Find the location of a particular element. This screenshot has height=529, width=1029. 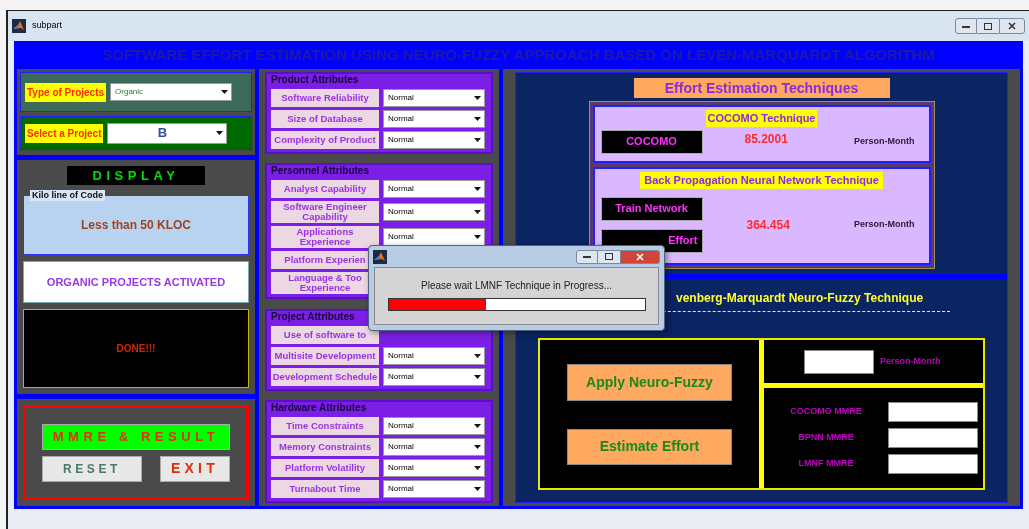

attribute-label: Applications Experience is located at coordinates (325, 237).